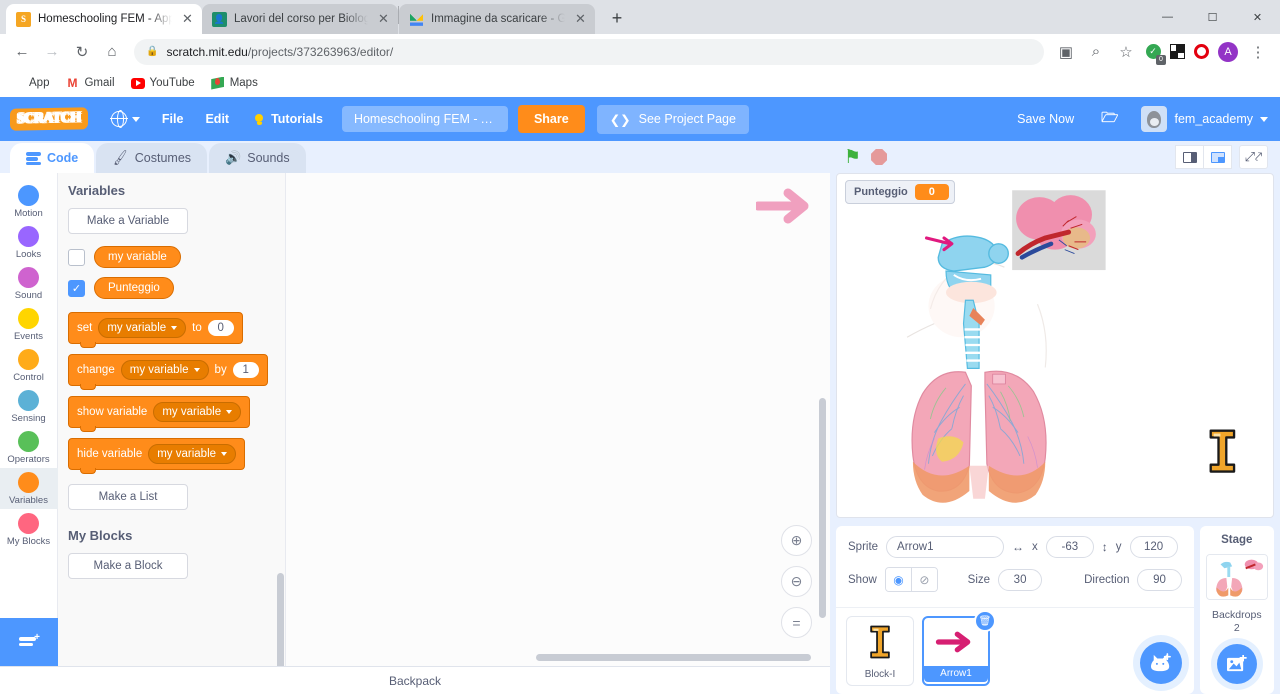  Describe the element at coordinates (89, 83) in the screenshot. I see `bookmark-gmail: M Gmail` at that location.